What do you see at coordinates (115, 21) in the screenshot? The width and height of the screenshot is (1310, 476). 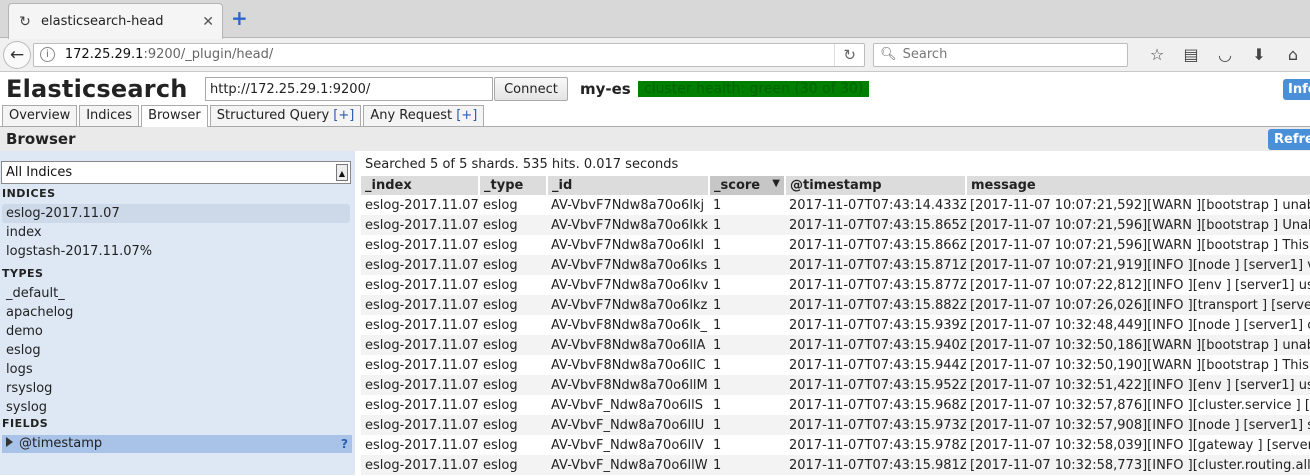 I see `browser-tab: ↻ elasticsearch-head ✕` at bounding box center [115, 21].